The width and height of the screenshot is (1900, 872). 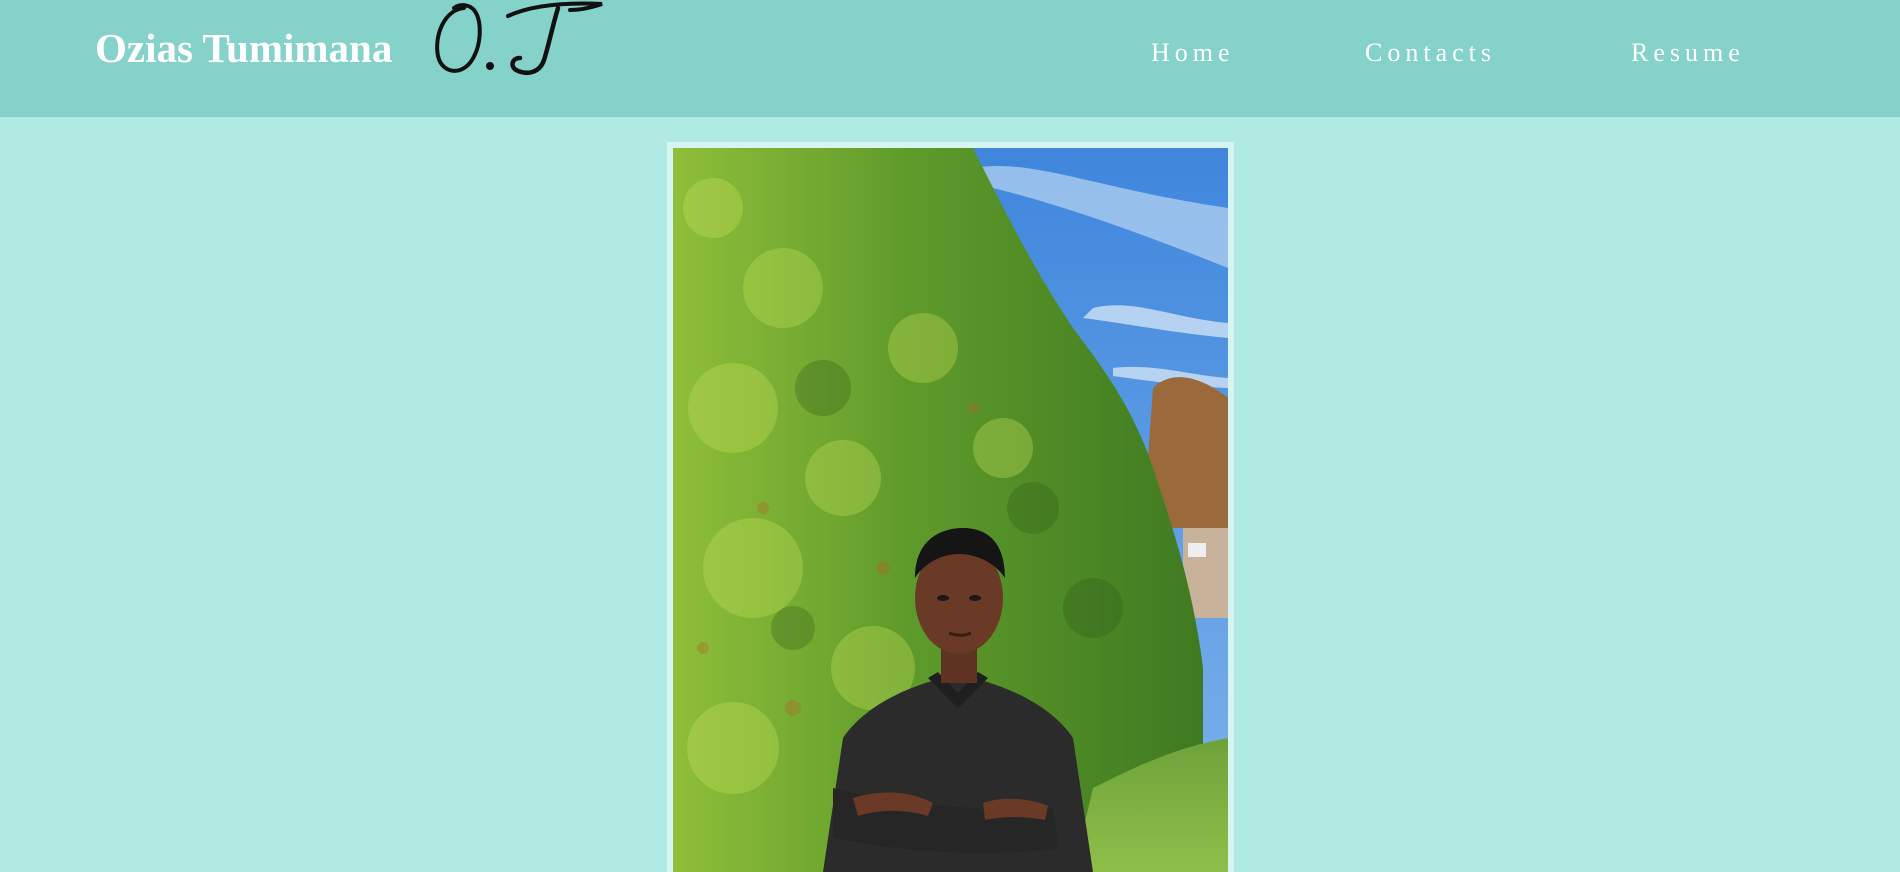 I want to click on site-name: Ozias Tumimana, so click(x=243, y=48).